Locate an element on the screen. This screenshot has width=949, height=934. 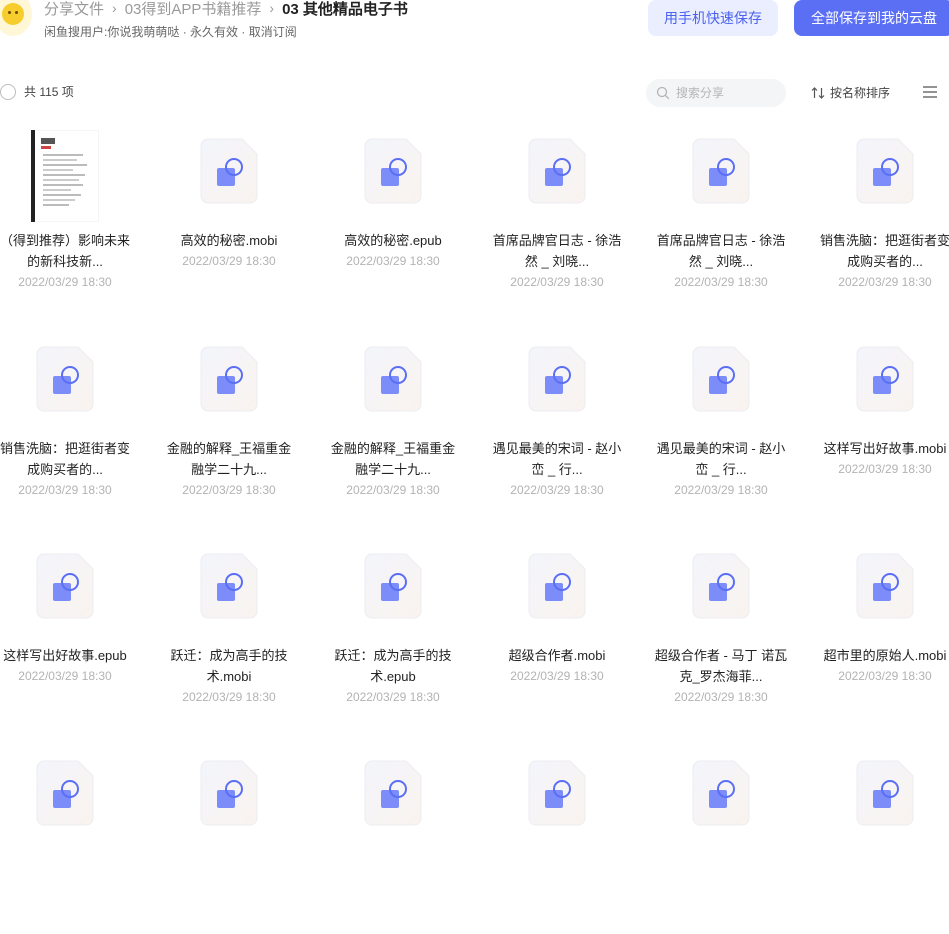
file-name: 超级合作者.mobi is located at coordinates (557, 655).